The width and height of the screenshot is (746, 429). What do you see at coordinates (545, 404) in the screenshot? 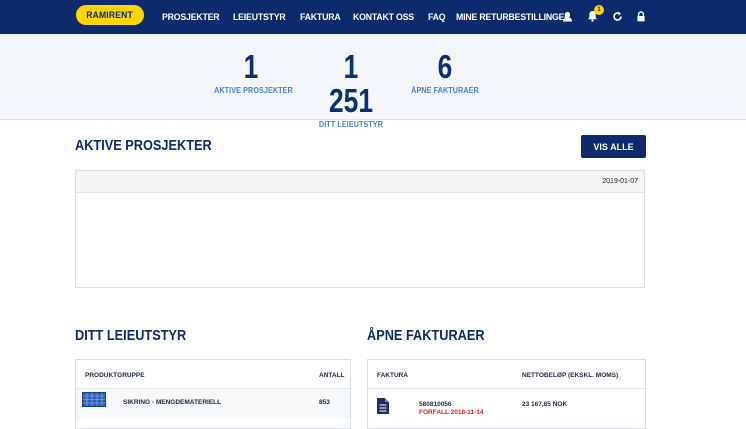
I see `invoice-amount: 23 167,85 NOK` at bounding box center [545, 404].